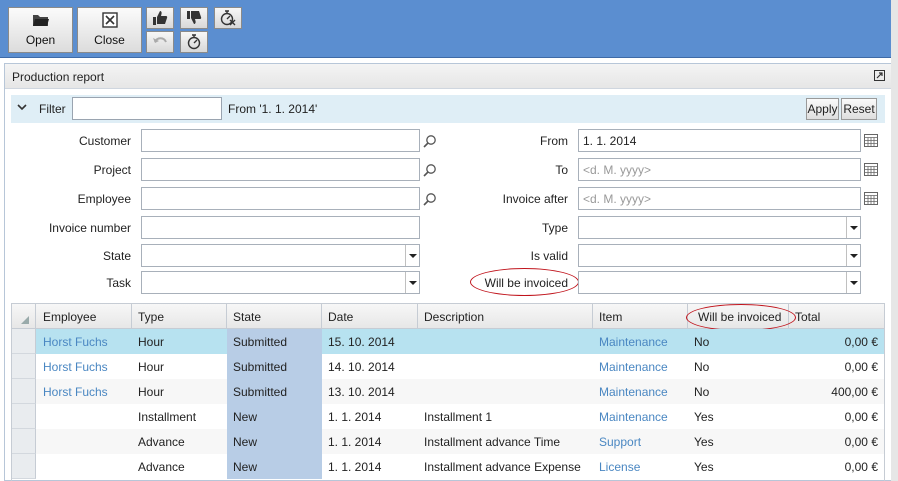  I want to click on column-header-item: Item, so click(640, 316).